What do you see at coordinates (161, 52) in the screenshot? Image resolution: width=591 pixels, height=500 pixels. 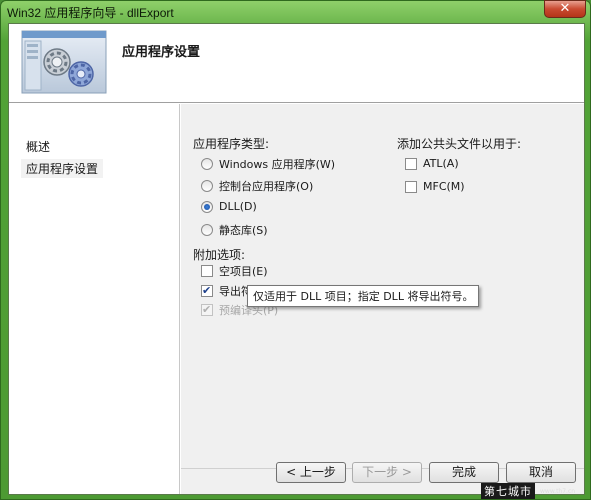 I see `page-title: 应用程序设置` at bounding box center [161, 52].